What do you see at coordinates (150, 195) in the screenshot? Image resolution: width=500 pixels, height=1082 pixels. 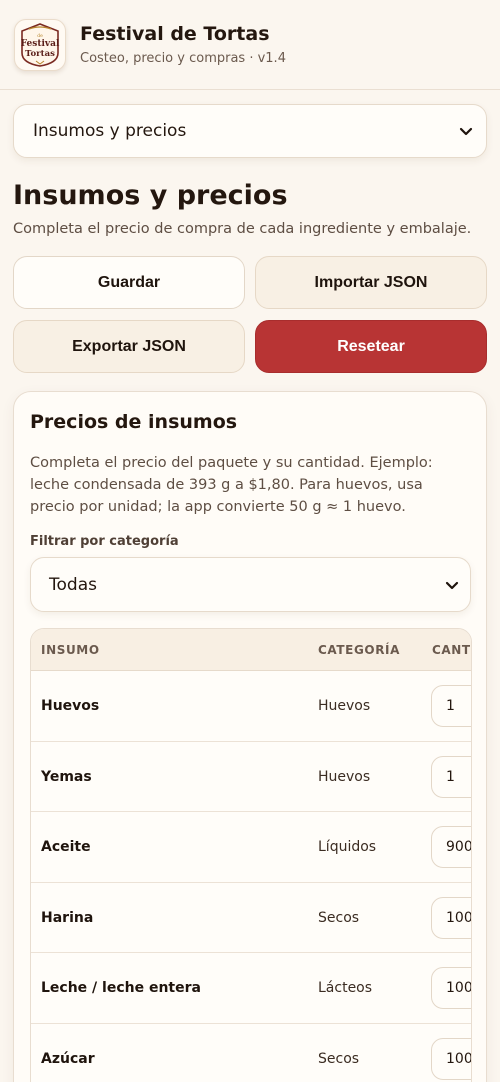 I see `page-title: Insumos y precios` at bounding box center [150, 195].